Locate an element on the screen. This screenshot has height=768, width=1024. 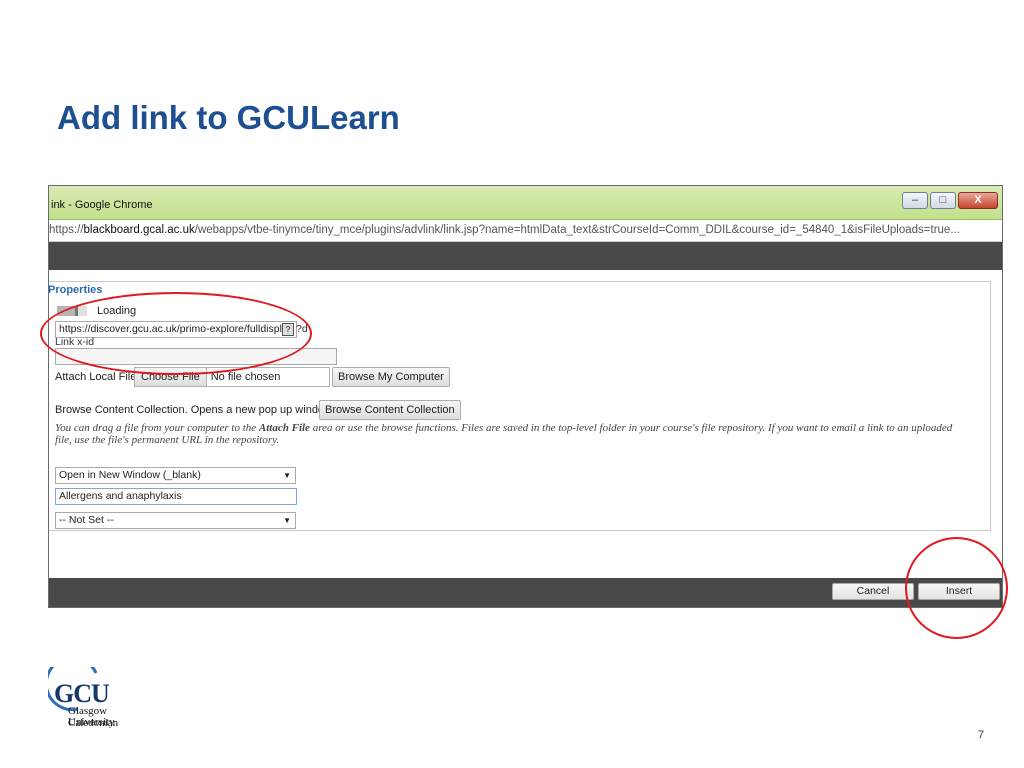
dialog-footer-bar: Cancel Insert is located at coordinates (525, 592).